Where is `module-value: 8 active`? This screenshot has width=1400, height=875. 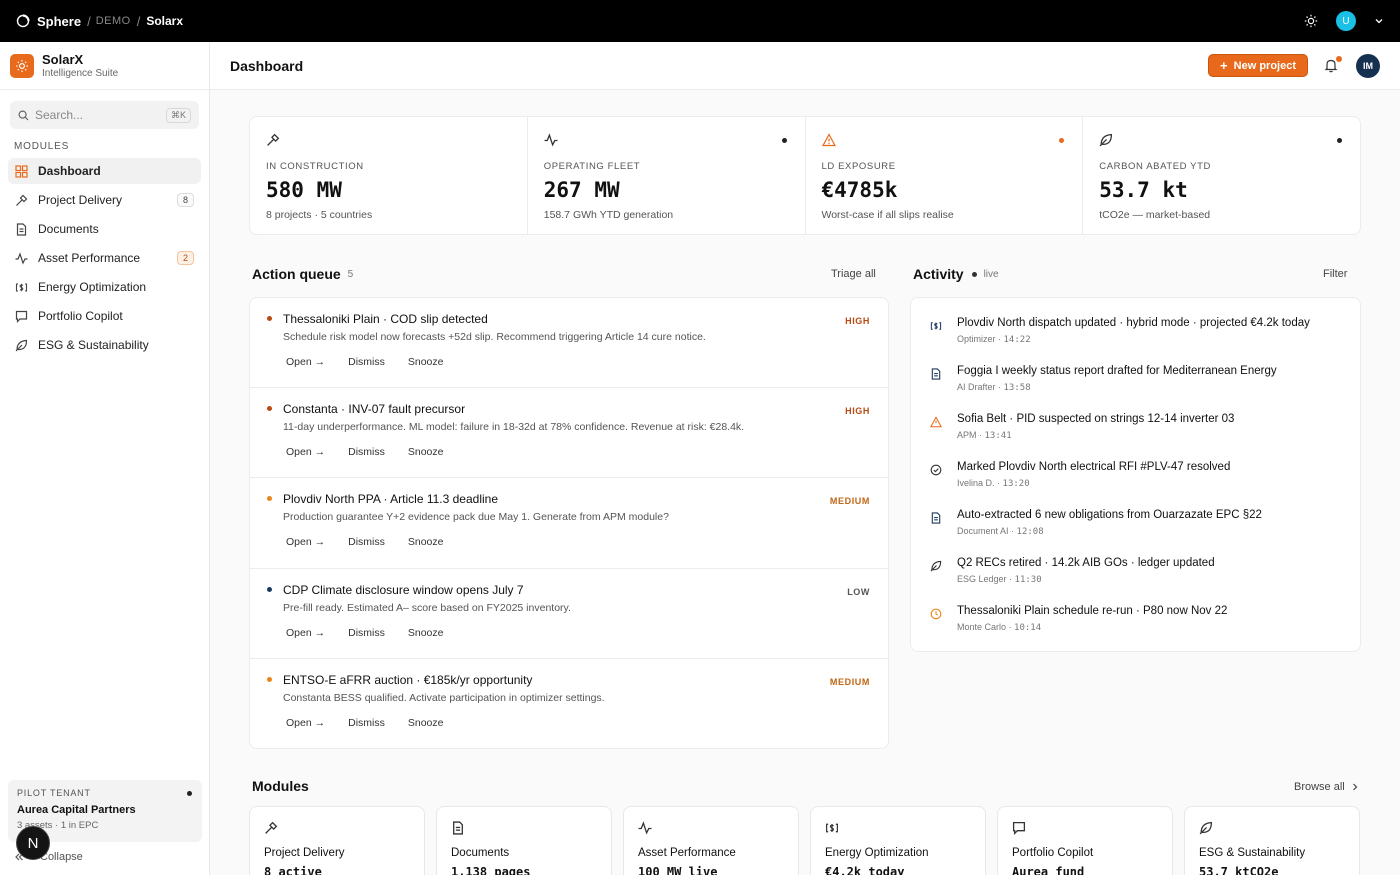 module-value: 8 active is located at coordinates (293, 870).